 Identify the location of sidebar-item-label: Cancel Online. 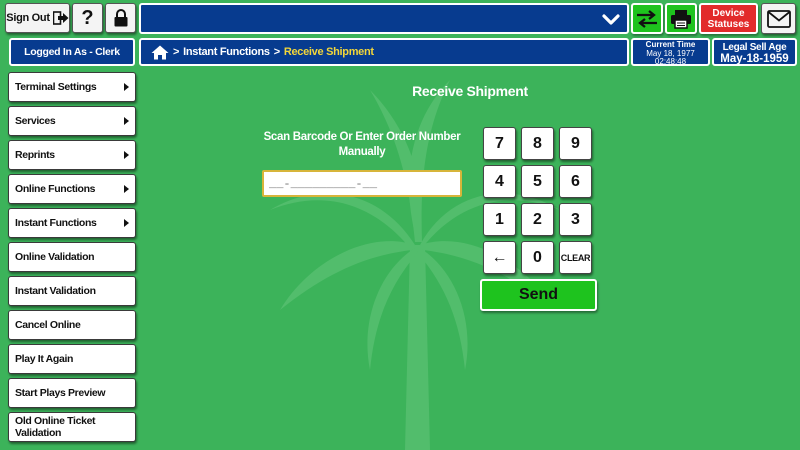
(48, 325).